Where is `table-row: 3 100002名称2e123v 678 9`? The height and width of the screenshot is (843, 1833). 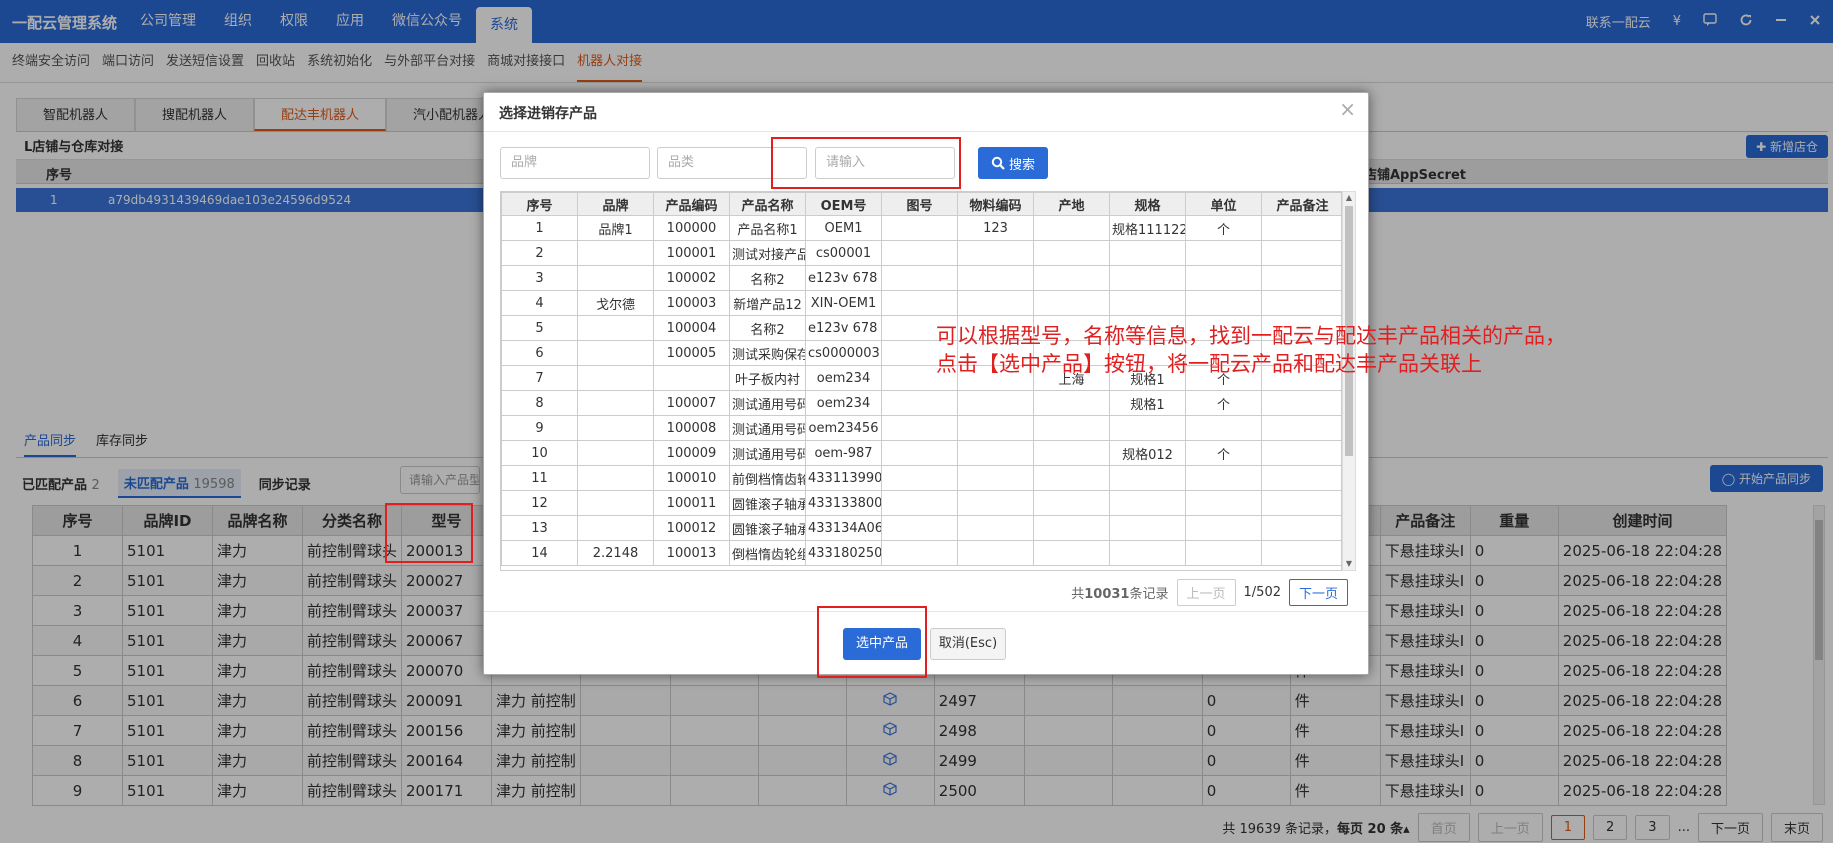 table-row: 3 100002名称2e123v 678 9 is located at coordinates (921, 278).